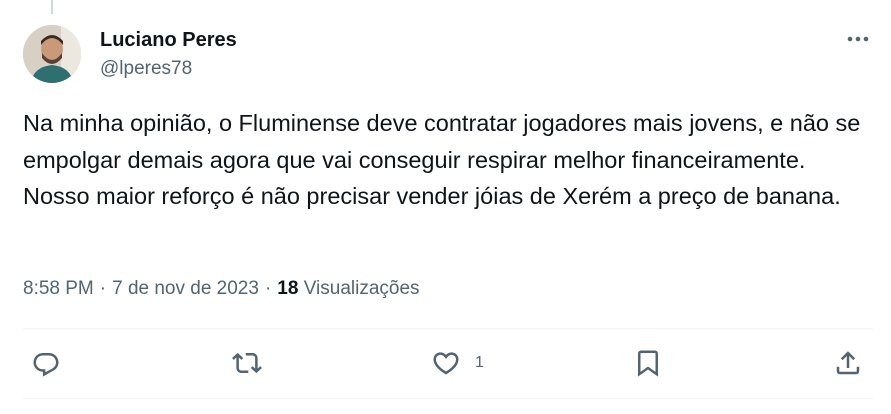  I want to click on views-count: 18, so click(288, 288).